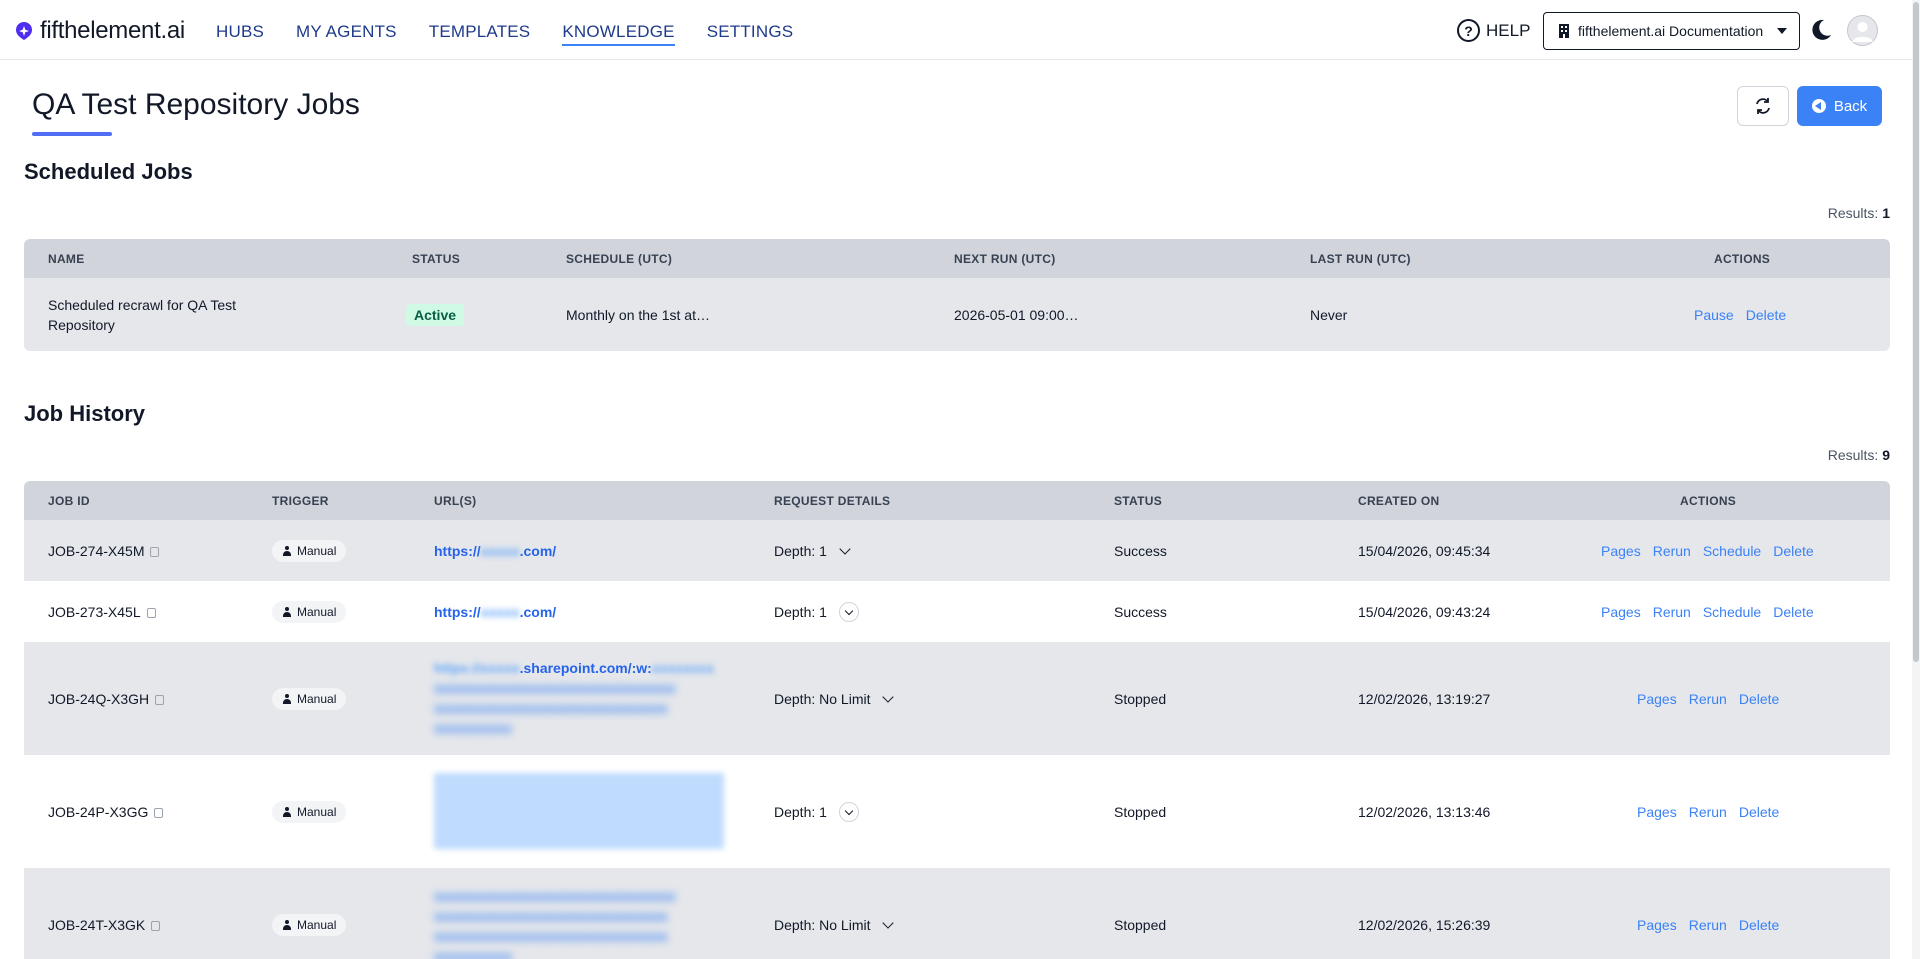 This screenshot has width=1920, height=959. What do you see at coordinates (1493, 30) in the screenshot?
I see `help-button: ? HELP` at bounding box center [1493, 30].